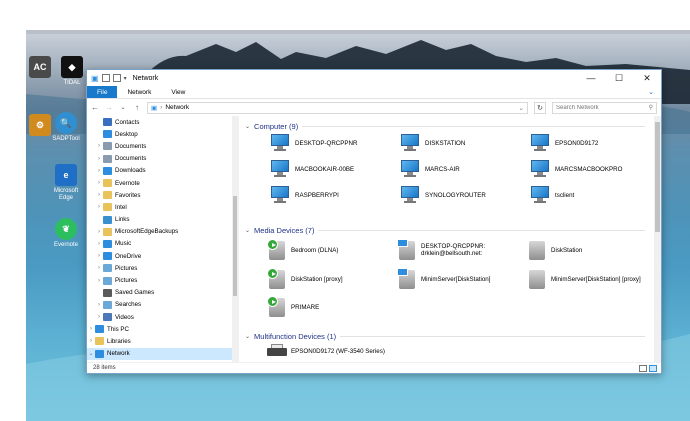 This screenshot has height=421, width=690. Describe the element at coordinates (66, 183) in the screenshot. I see `desktop-icon-edge: e Microsoft Edge` at that location.